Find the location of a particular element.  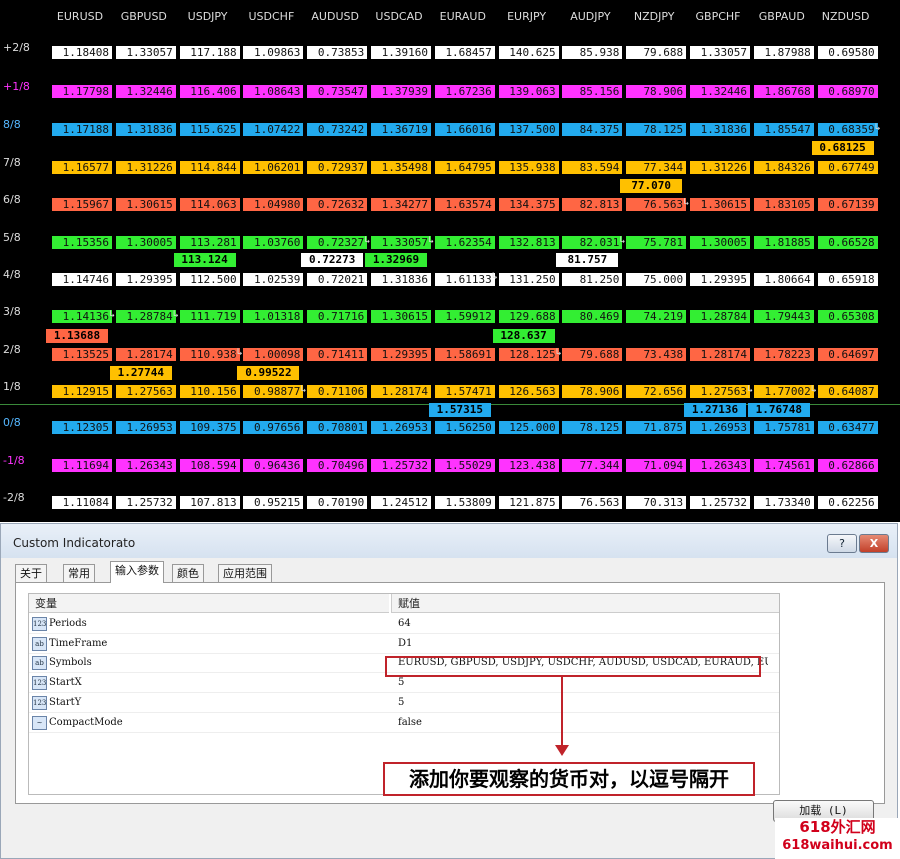

level-value: 1.14136 is located at coordinates (82, 316).